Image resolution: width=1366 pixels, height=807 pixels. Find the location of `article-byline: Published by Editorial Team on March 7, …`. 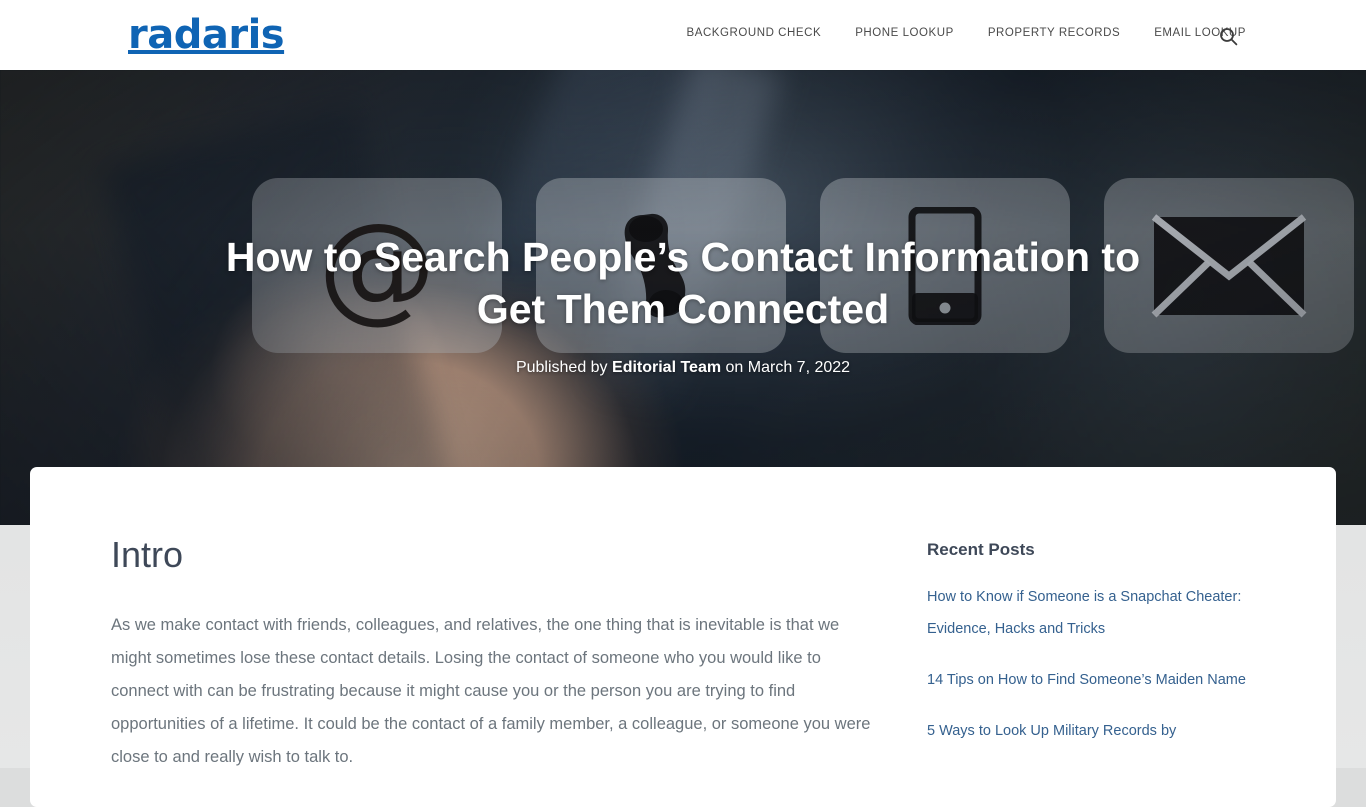

article-byline: Published by Editorial Team on March 7, … is located at coordinates (683, 368).